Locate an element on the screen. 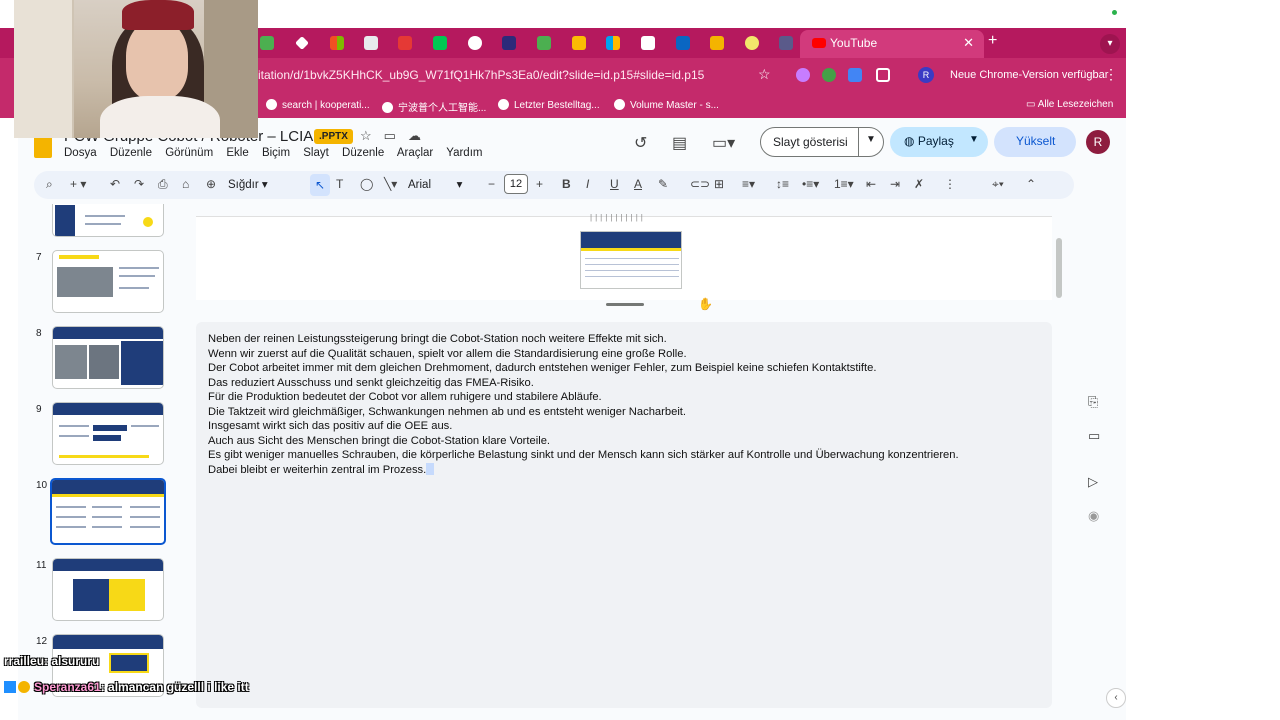  print-icon: ⎙ is located at coordinates (163, 184).